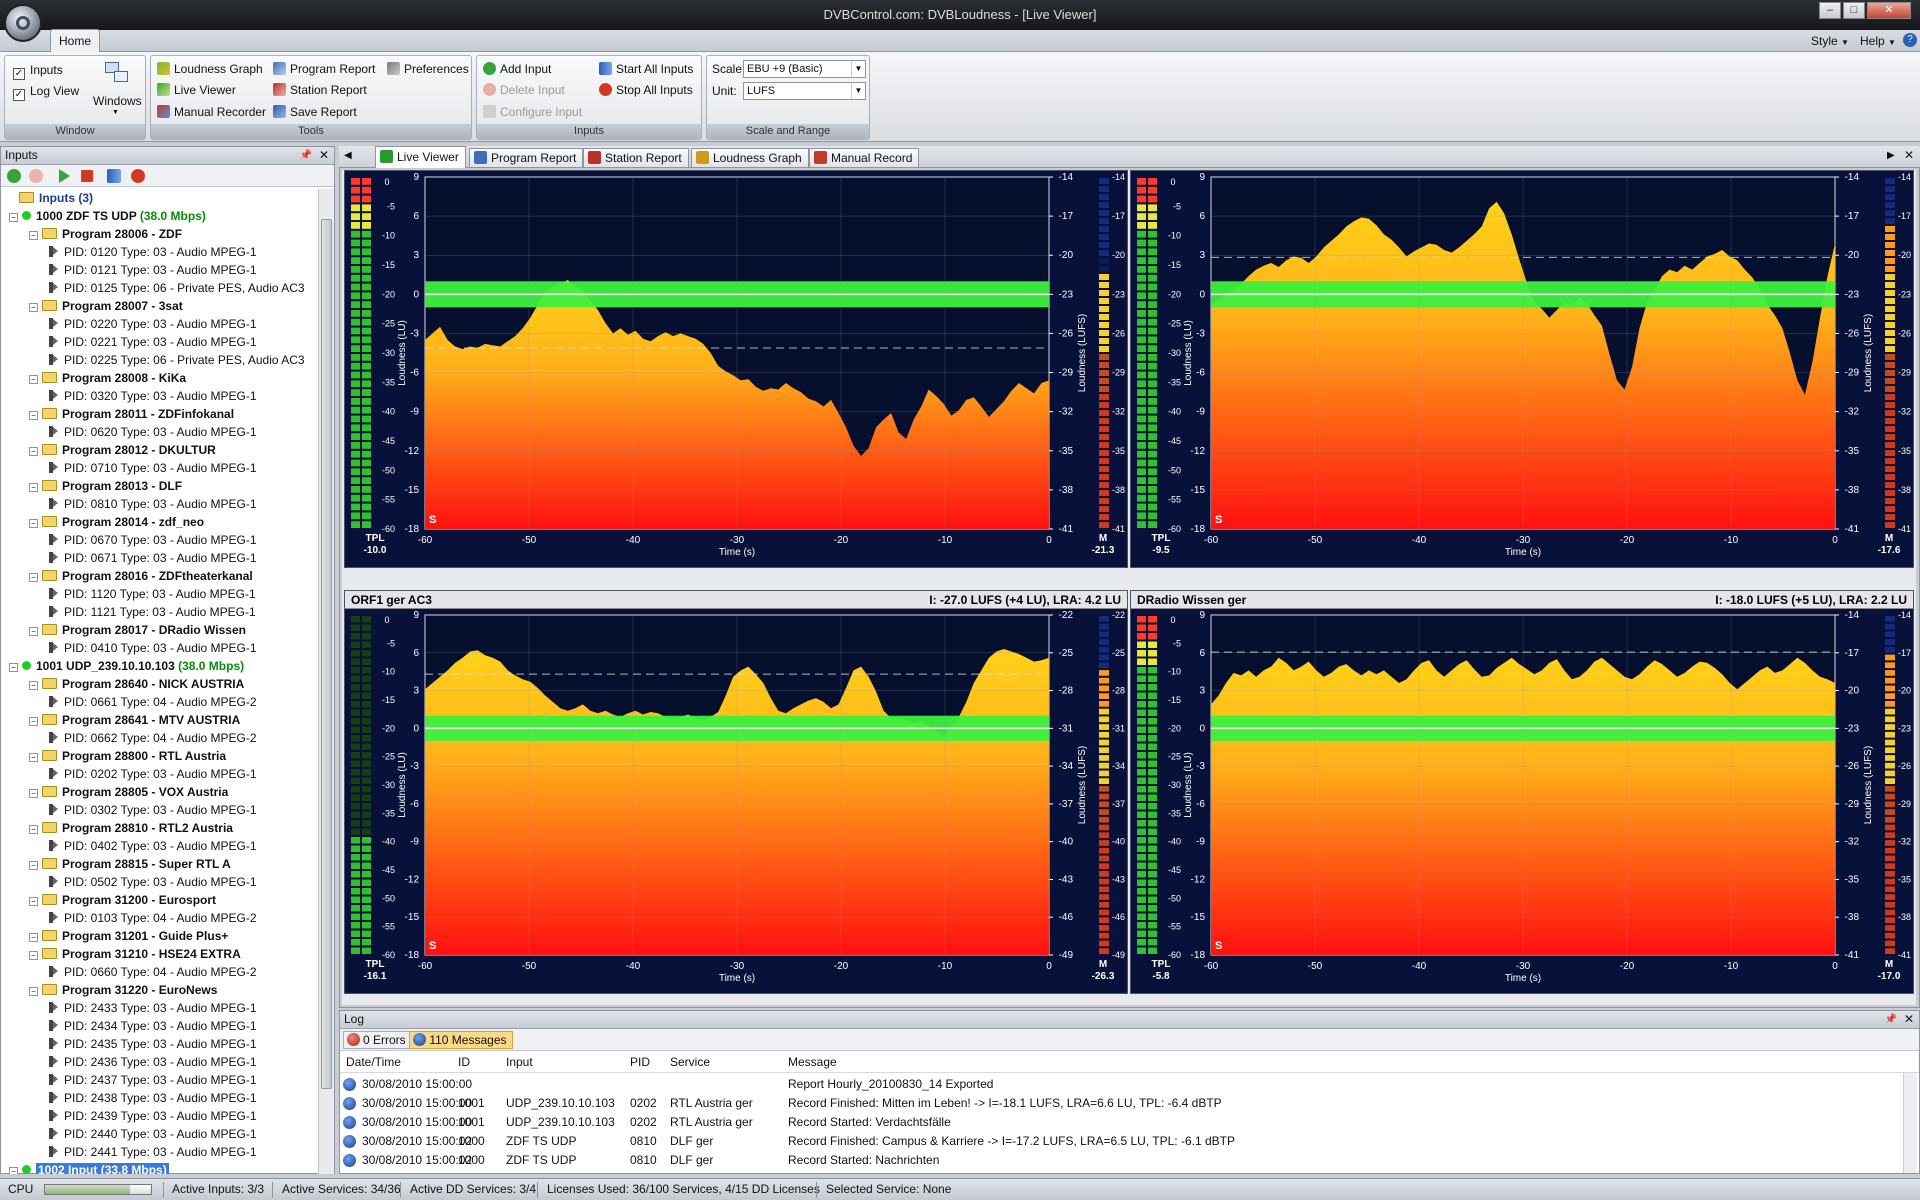 This screenshot has height=1200, width=1920. What do you see at coordinates (153, 540) in the screenshot?
I see `tree-pid: PID: 0670 Type: 03 - Audio MPEG-1` at bounding box center [153, 540].